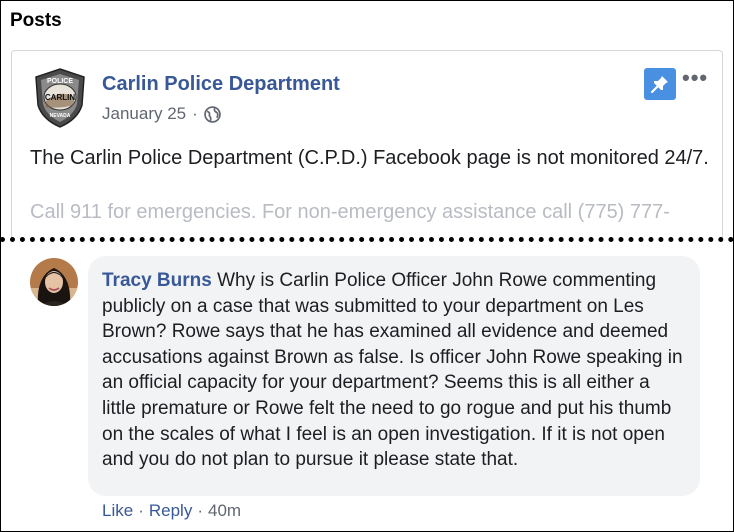 This screenshot has width=734, height=532. What do you see at coordinates (144, 114) in the screenshot?
I see `post-date: January 25` at bounding box center [144, 114].